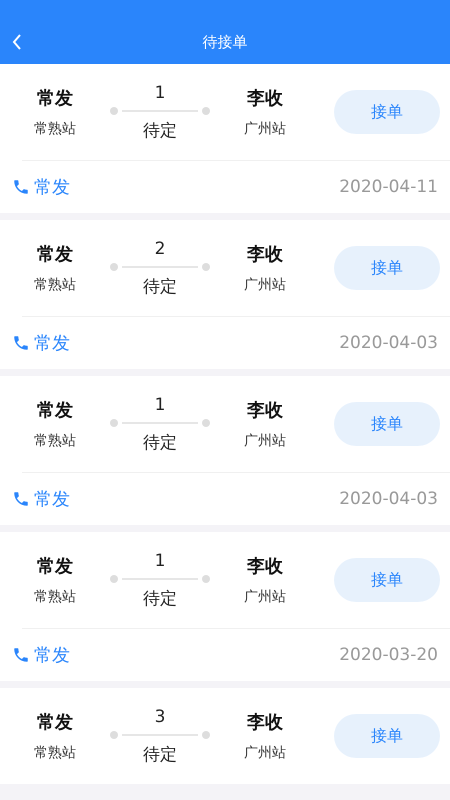 This screenshot has width=450, height=800. What do you see at coordinates (388, 187) in the screenshot?
I see `order-date: 2020-04-11` at bounding box center [388, 187].